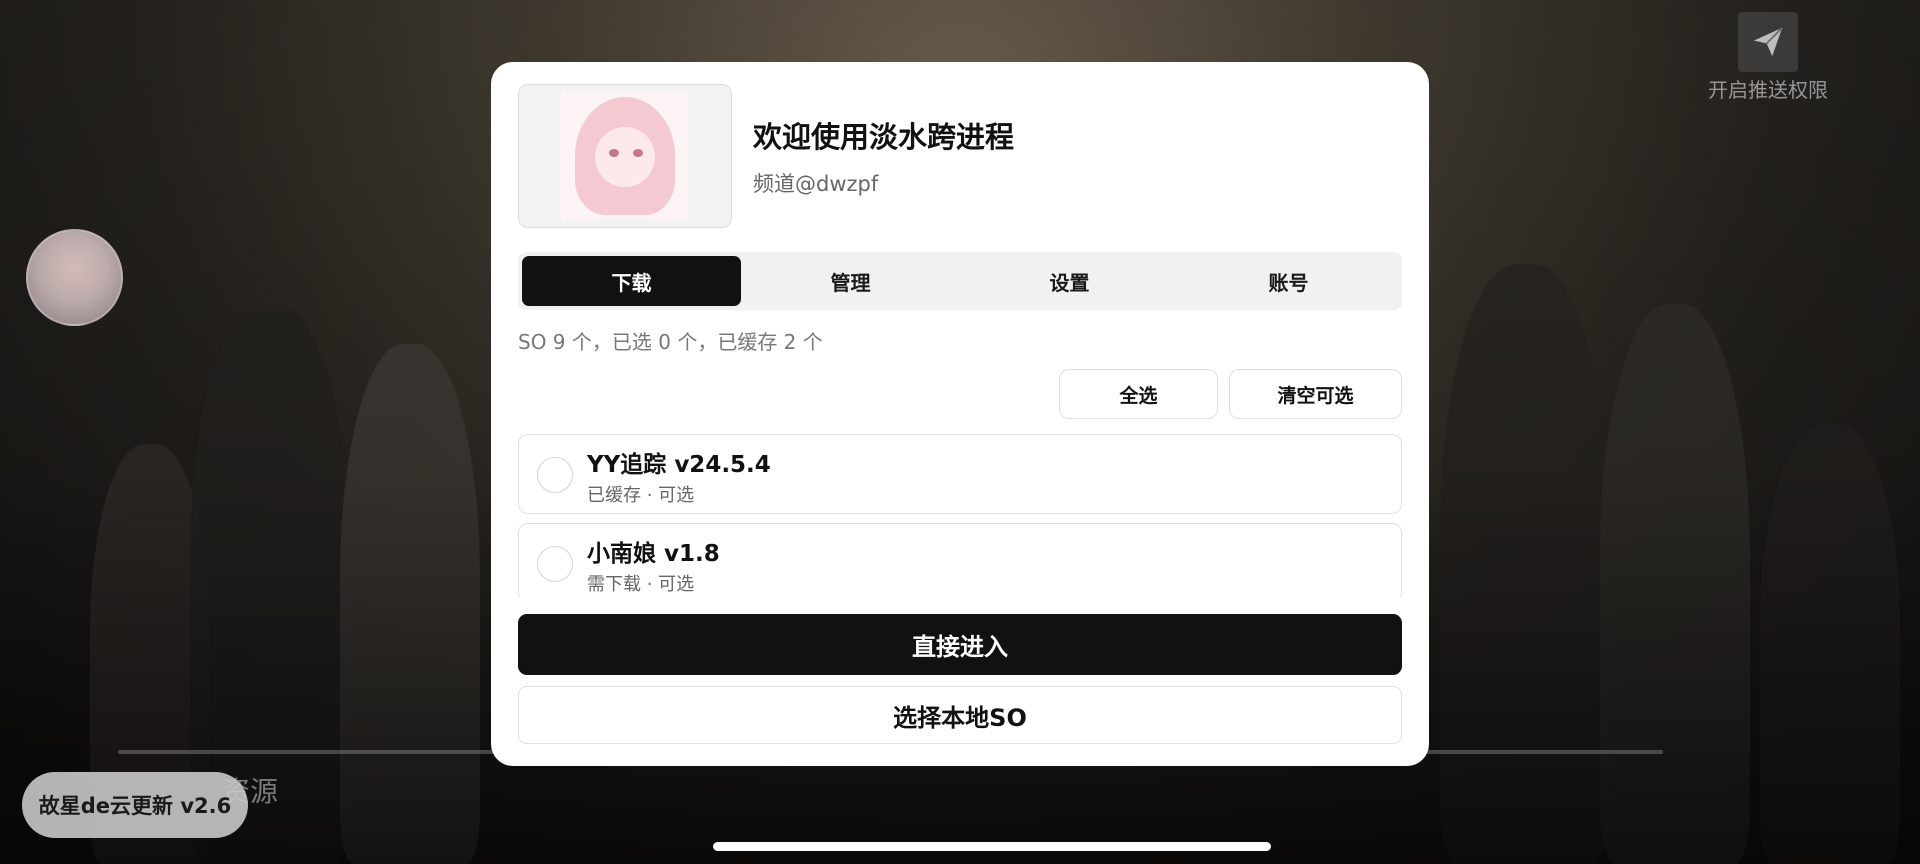 The height and width of the screenshot is (864, 1920). I want to click on item-name: 小南娘 v1.8, so click(653, 554).